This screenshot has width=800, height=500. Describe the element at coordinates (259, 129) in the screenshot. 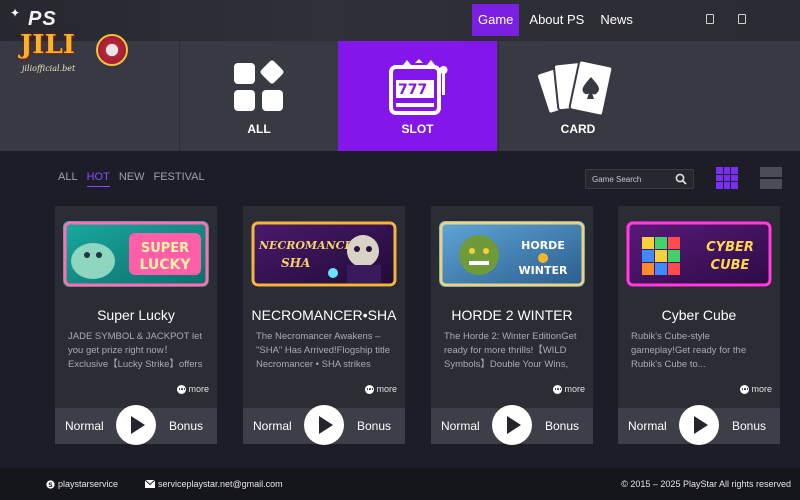

I see `category-all-label: ALL` at that location.